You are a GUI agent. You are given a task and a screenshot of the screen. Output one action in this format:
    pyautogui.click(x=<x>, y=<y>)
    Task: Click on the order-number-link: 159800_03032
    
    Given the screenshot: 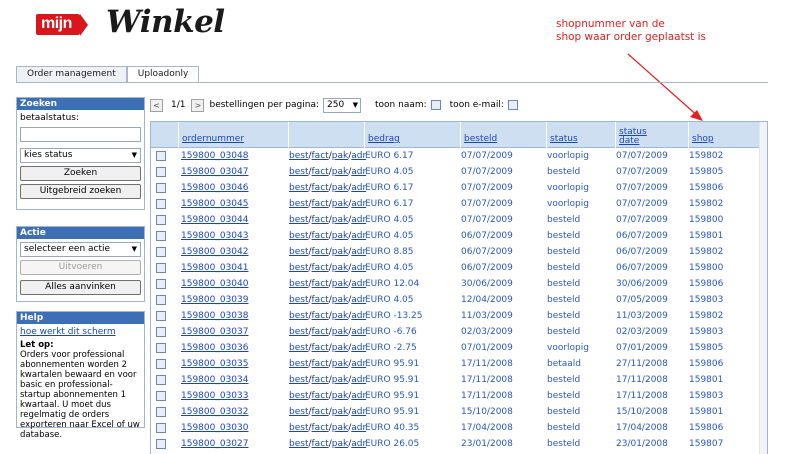 What is the action you would take?
    pyautogui.click(x=215, y=412)
    